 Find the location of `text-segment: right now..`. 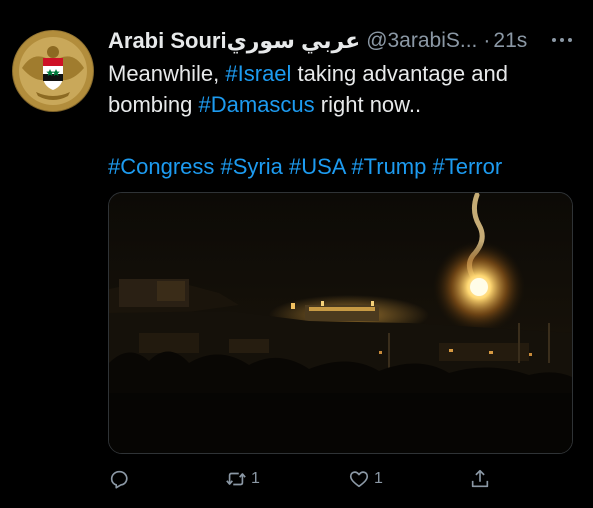

text-segment: right now.. is located at coordinates (368, 104).